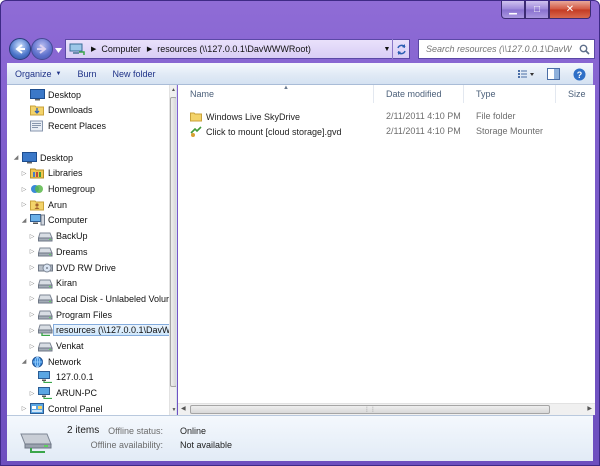  Describe the element at coordinates (553, 74) in the screenshot. I see `preview-pane-button` at that location.